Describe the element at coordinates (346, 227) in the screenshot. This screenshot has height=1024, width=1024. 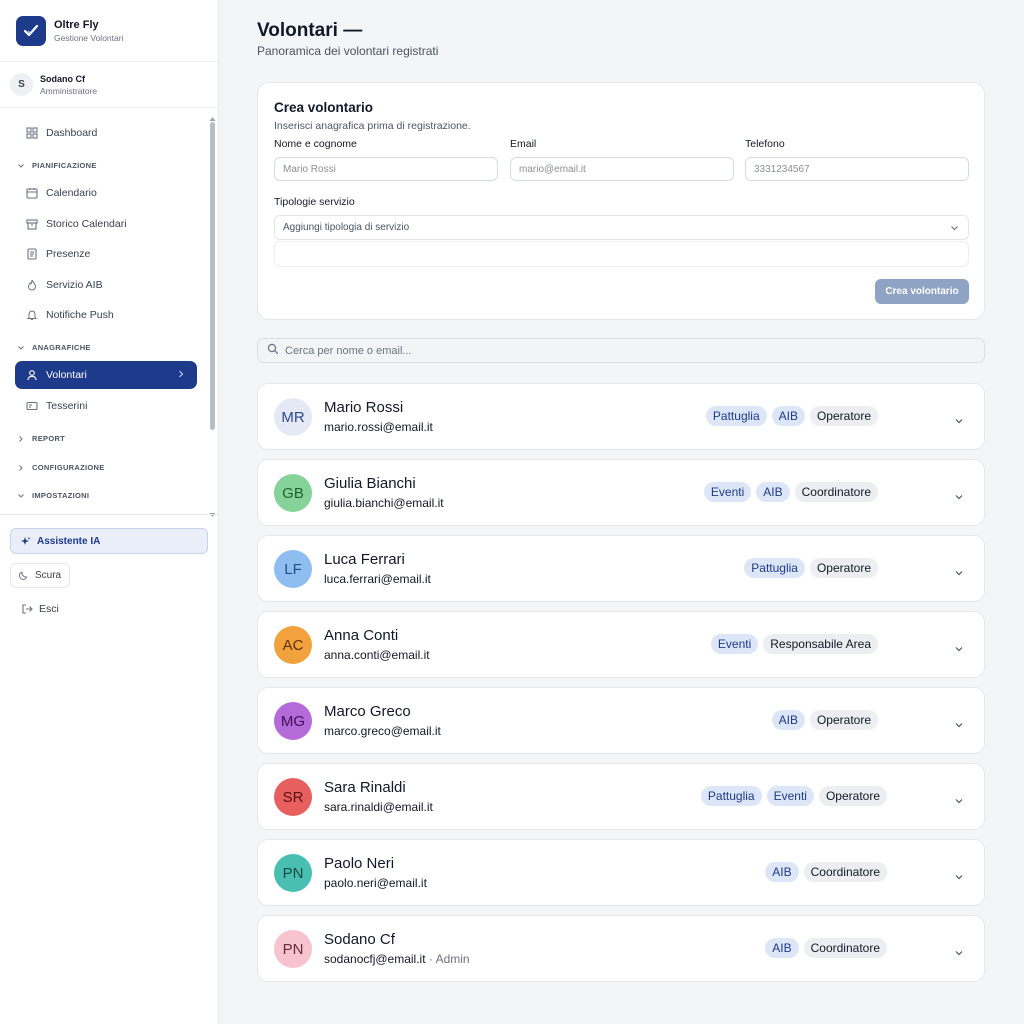
I see `service-types-placeholder: Aggiungi tipologia di servizio` at that location.